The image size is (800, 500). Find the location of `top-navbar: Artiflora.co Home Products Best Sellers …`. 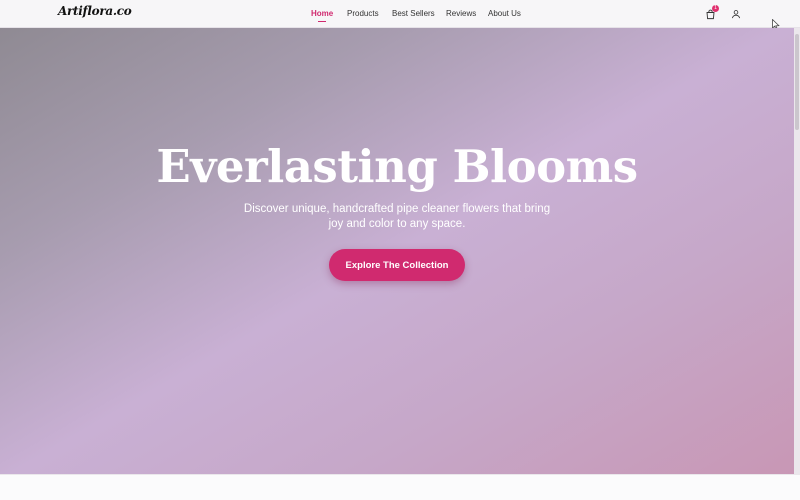

top-navbar: Artiflora.co Home Products Best Sellers … is located at coordinates (400, 15).